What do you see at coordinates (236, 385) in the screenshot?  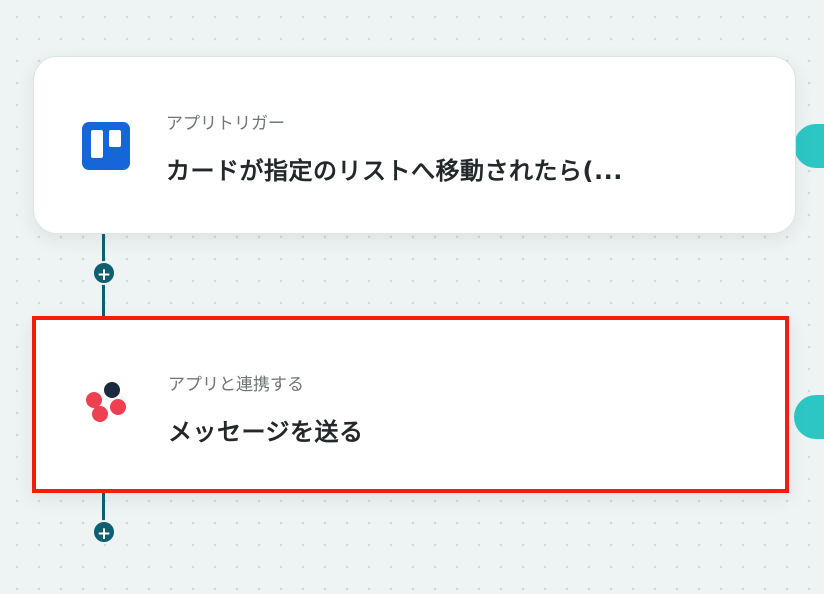 I see `card-type-label: アプリと連携する` at bounding box center [236, 385].